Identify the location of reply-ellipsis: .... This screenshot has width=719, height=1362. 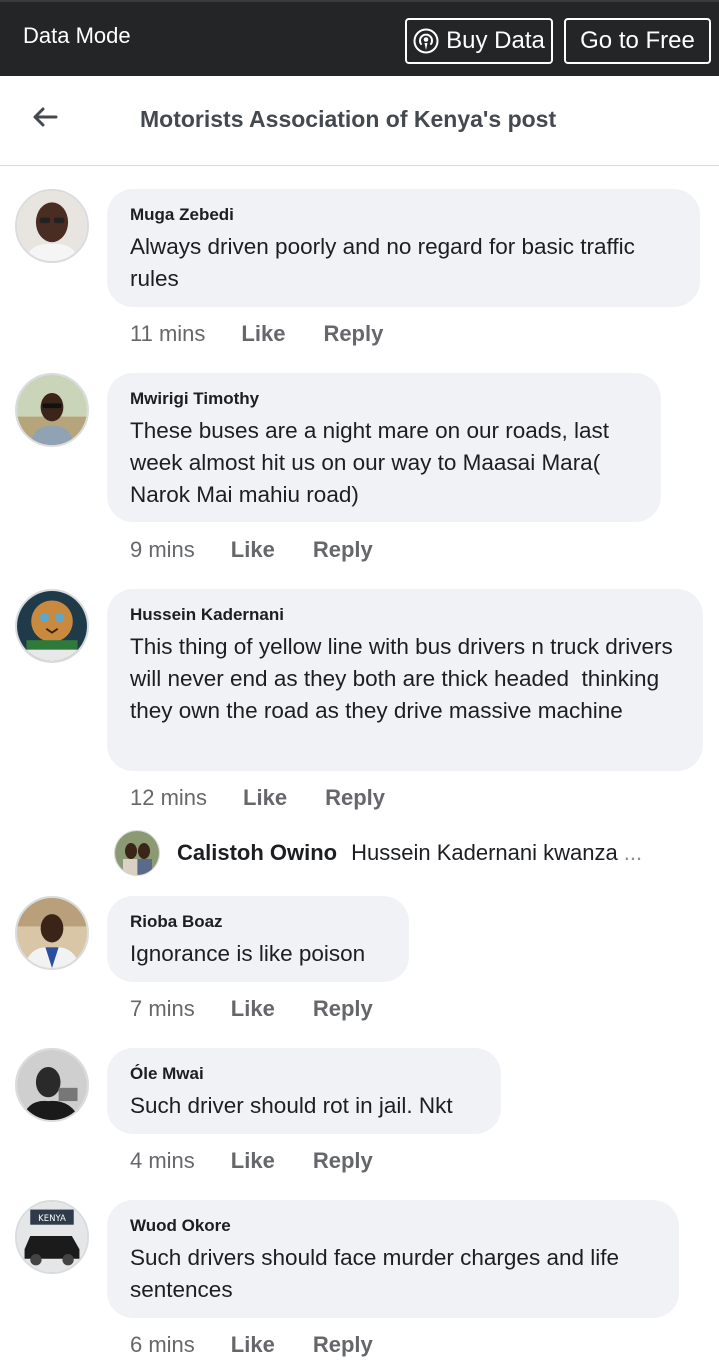
(633, 852).